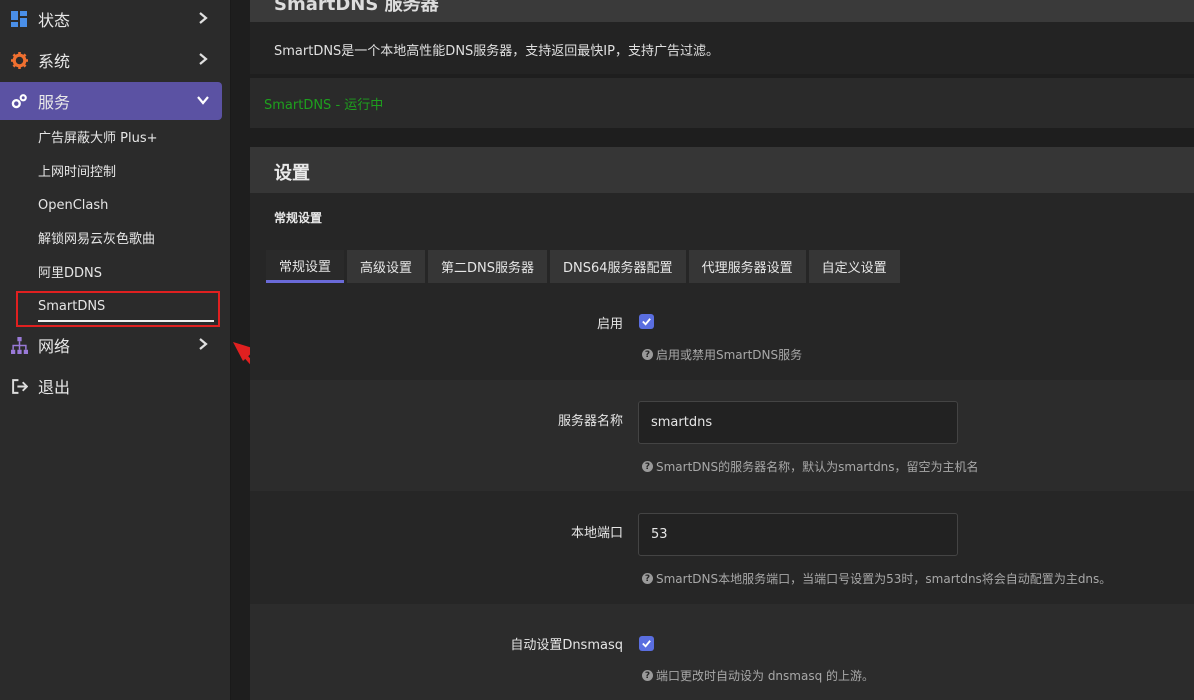  What do you see at coordinates (765, 676) in the screenshot?
I see `auto-dnsmasq-help-text: 端口更改时自动设为 dnsmasq 的上游。` at bounding box center [765, 676].